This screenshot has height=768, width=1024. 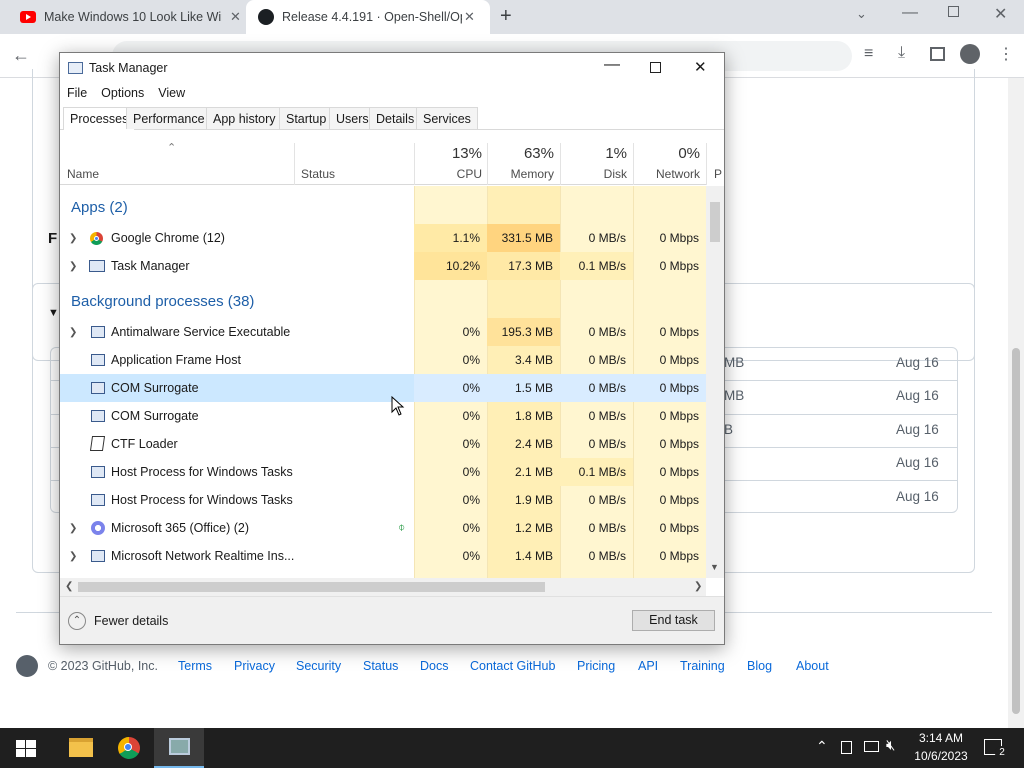 I want to click on footer-link-terms: Terms, so click(x=195, y=666).